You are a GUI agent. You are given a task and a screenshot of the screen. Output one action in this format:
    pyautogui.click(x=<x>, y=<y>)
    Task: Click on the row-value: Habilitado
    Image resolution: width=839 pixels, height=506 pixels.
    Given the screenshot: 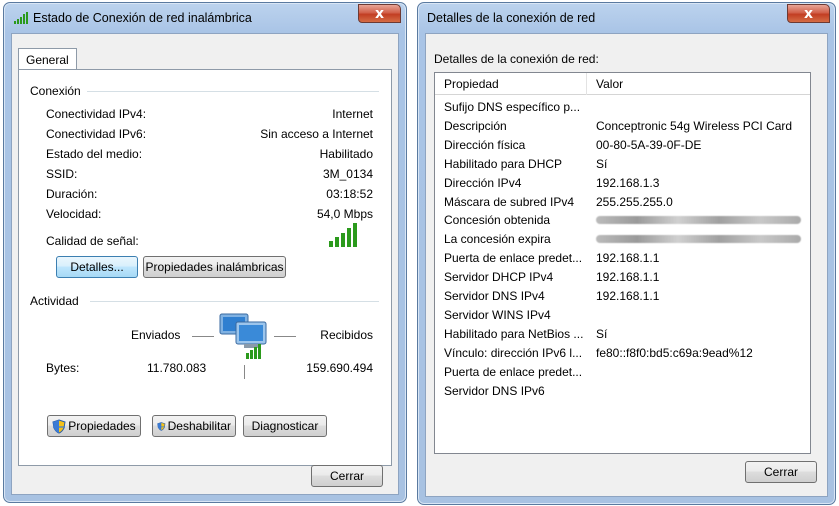 What is the action you would take?
    pyautogui.click(x=346, y=154)
    